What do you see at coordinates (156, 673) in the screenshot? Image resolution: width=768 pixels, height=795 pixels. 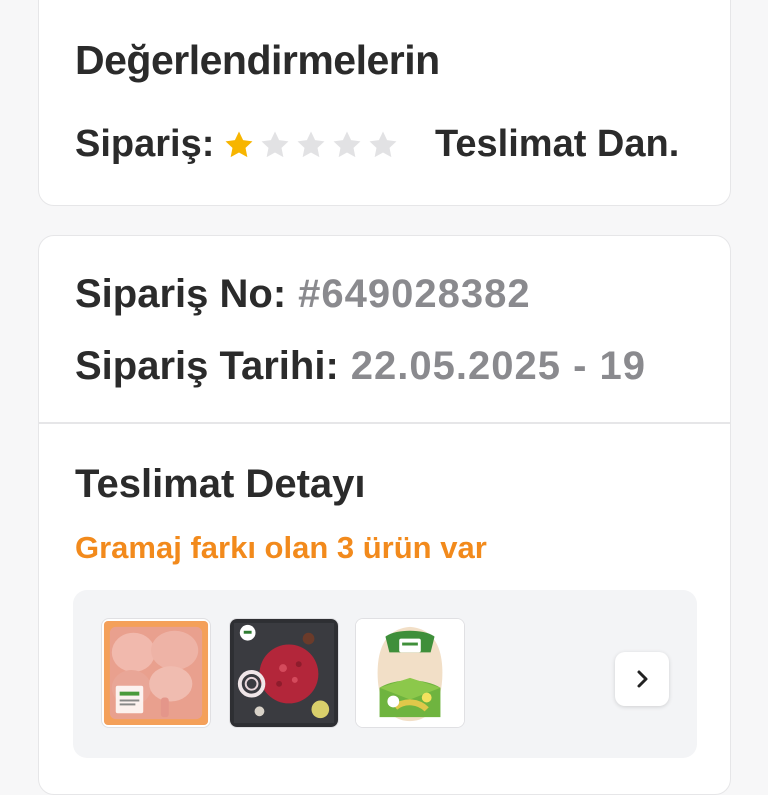 I see `chicken-thighs-product-image` at bounding box center [156, 673].